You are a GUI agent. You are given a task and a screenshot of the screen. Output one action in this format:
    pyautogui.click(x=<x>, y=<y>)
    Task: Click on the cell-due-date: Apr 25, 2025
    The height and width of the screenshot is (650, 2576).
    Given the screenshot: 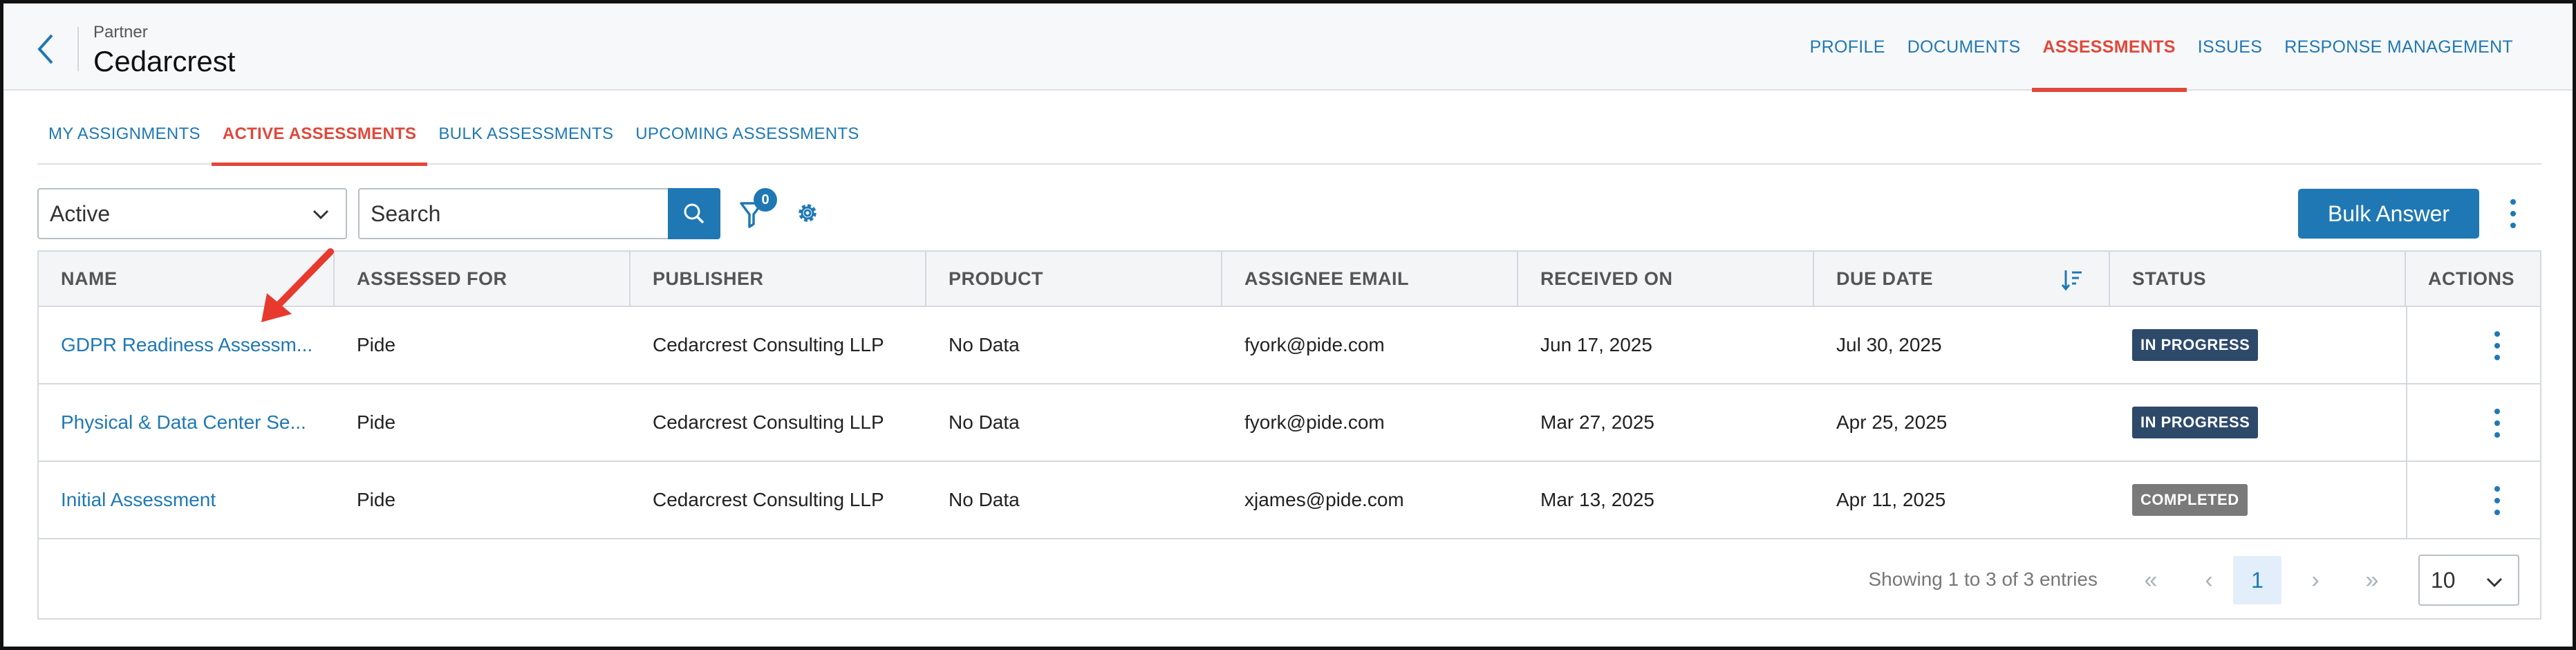 What is the action you would take?
    pyautogui.click(x=1892, y=422)
    